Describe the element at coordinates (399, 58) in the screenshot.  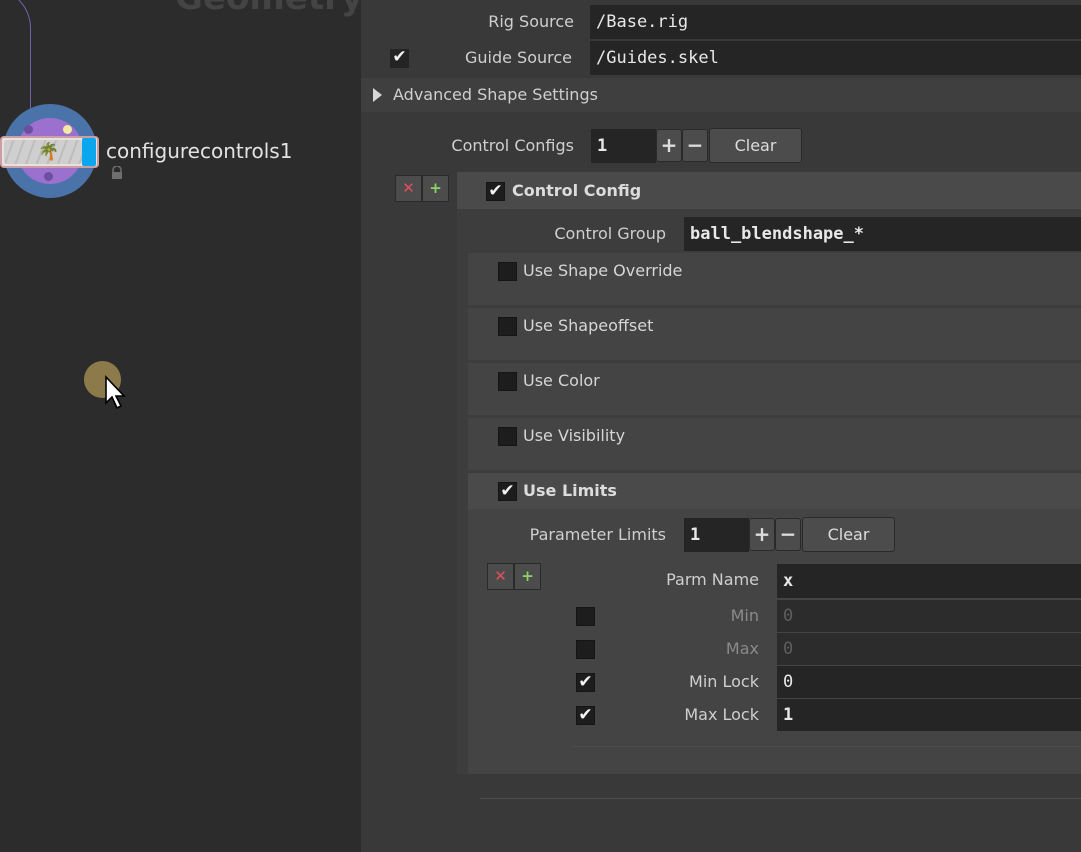
I see `guide-source-toggle: ✔` at that location.